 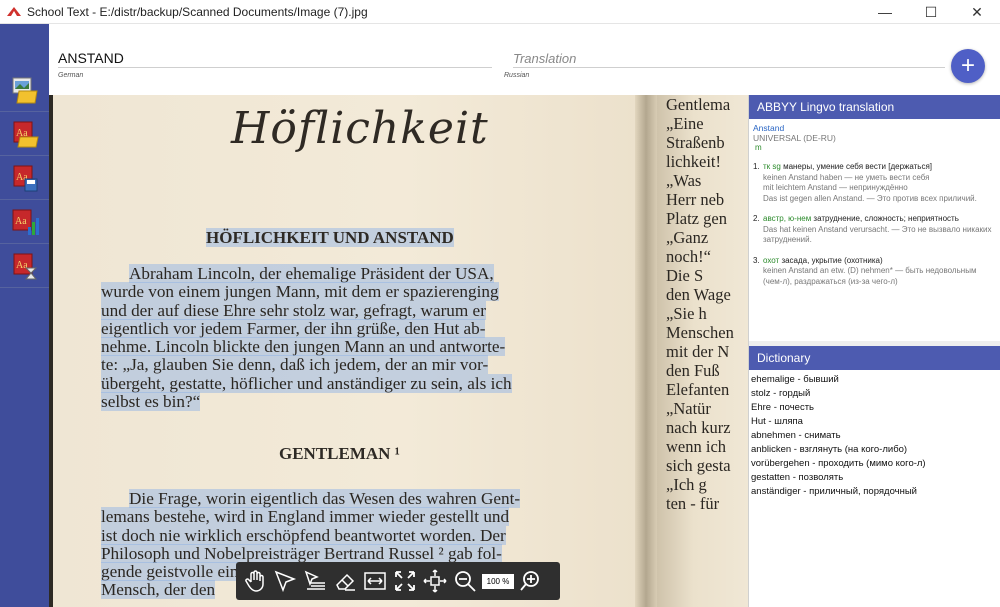 What do you see at coordinates (646, 351) in the screenshot?
I see `document-gutter` at bounding box center [646, 351].